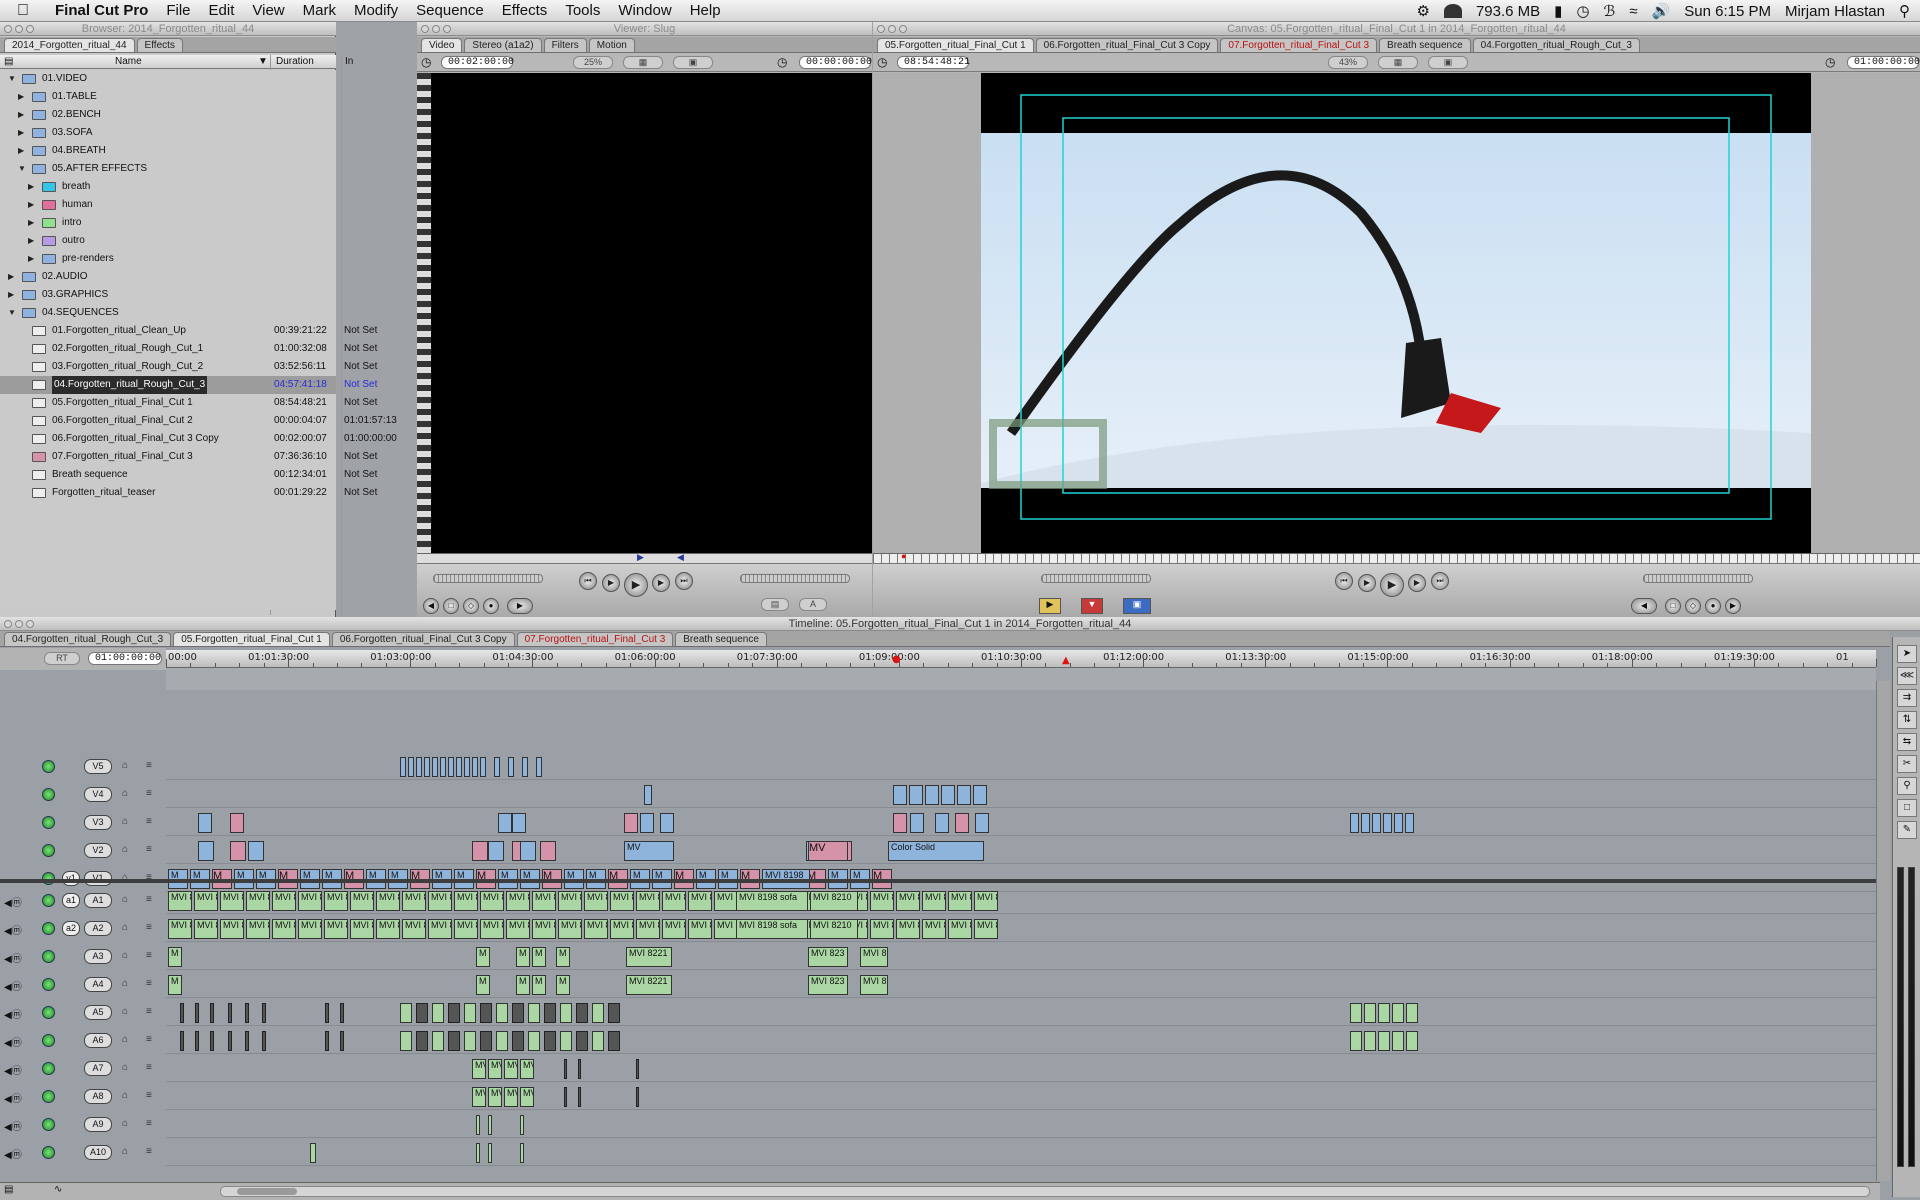  What do you see at coordinates (1907, 654) in the screenshot?
I see `selection-tool-icon: ➤` at bounding box center [1907, 654].